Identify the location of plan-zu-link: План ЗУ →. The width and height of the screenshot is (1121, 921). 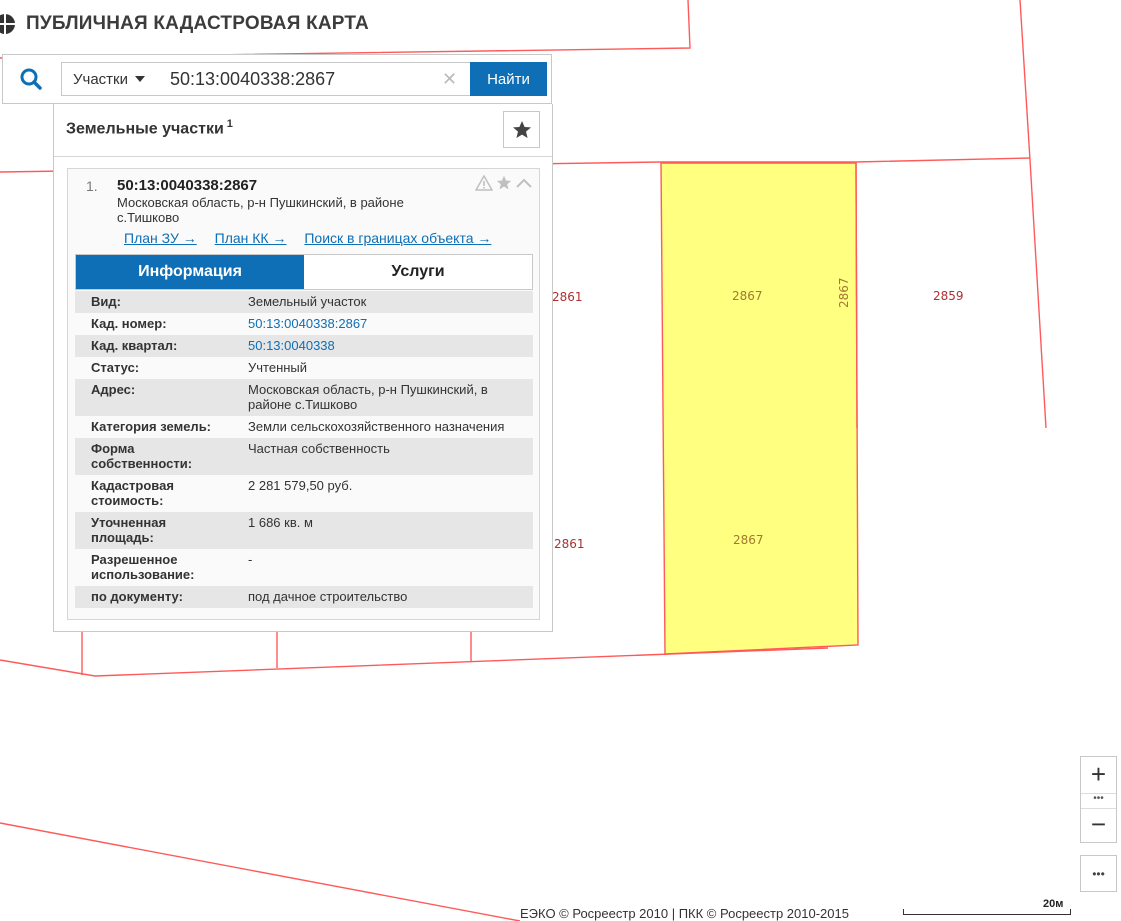
(160, 238).